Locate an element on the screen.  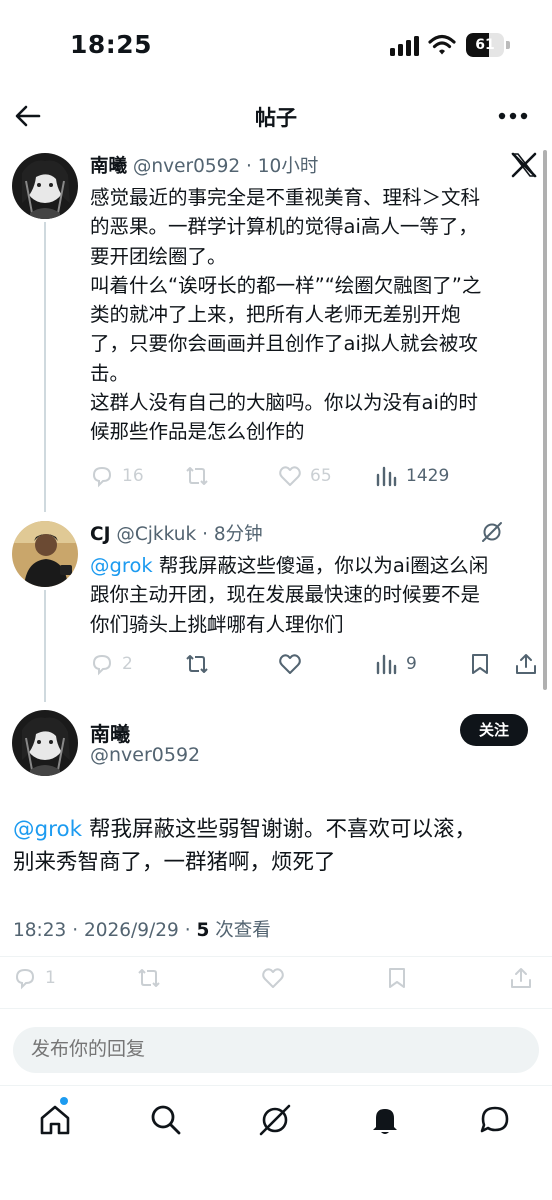
reply-count: 2 is located at coordinates (127, 664).